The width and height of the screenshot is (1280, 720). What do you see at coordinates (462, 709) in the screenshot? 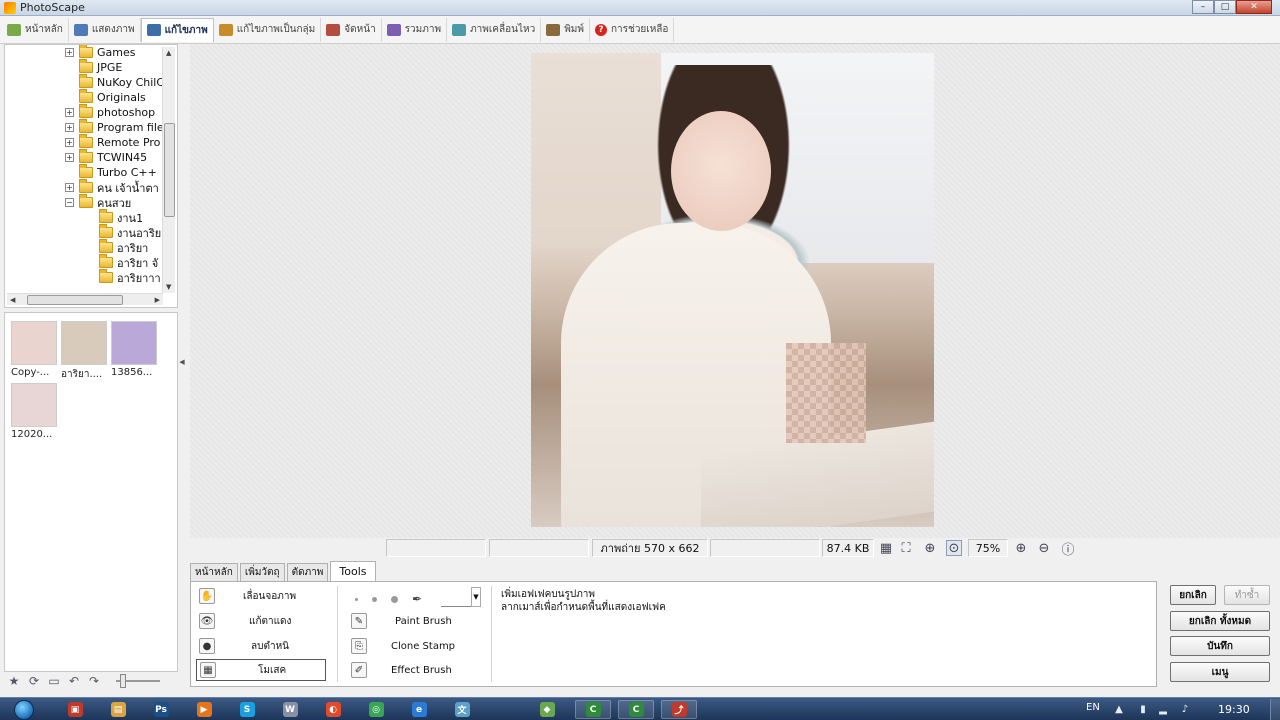
I see `taskbar-app: 文` at bounding box center [462, 709].